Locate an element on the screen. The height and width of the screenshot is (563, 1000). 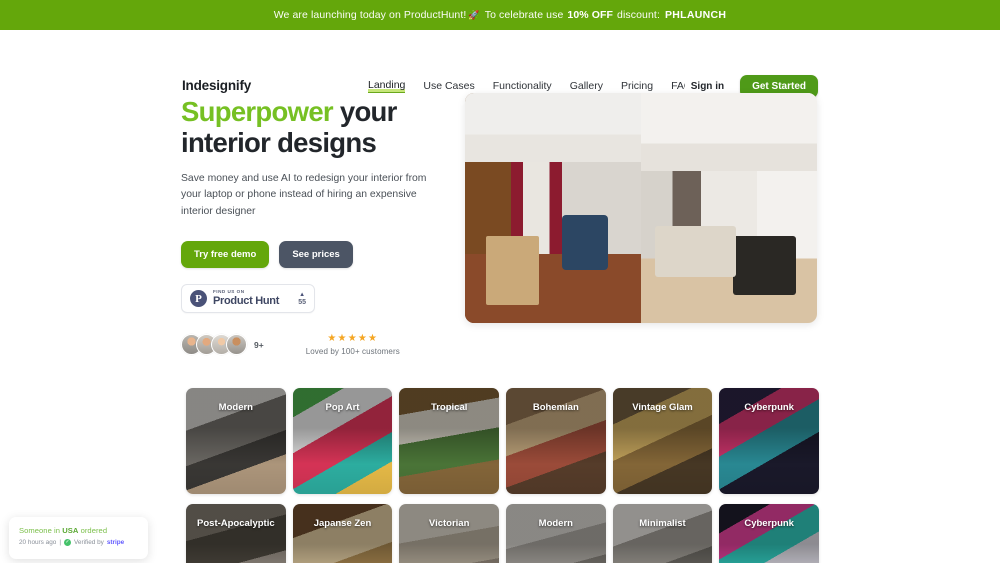
gallery-tile: Minimalist is located at coordinates (662, 533).